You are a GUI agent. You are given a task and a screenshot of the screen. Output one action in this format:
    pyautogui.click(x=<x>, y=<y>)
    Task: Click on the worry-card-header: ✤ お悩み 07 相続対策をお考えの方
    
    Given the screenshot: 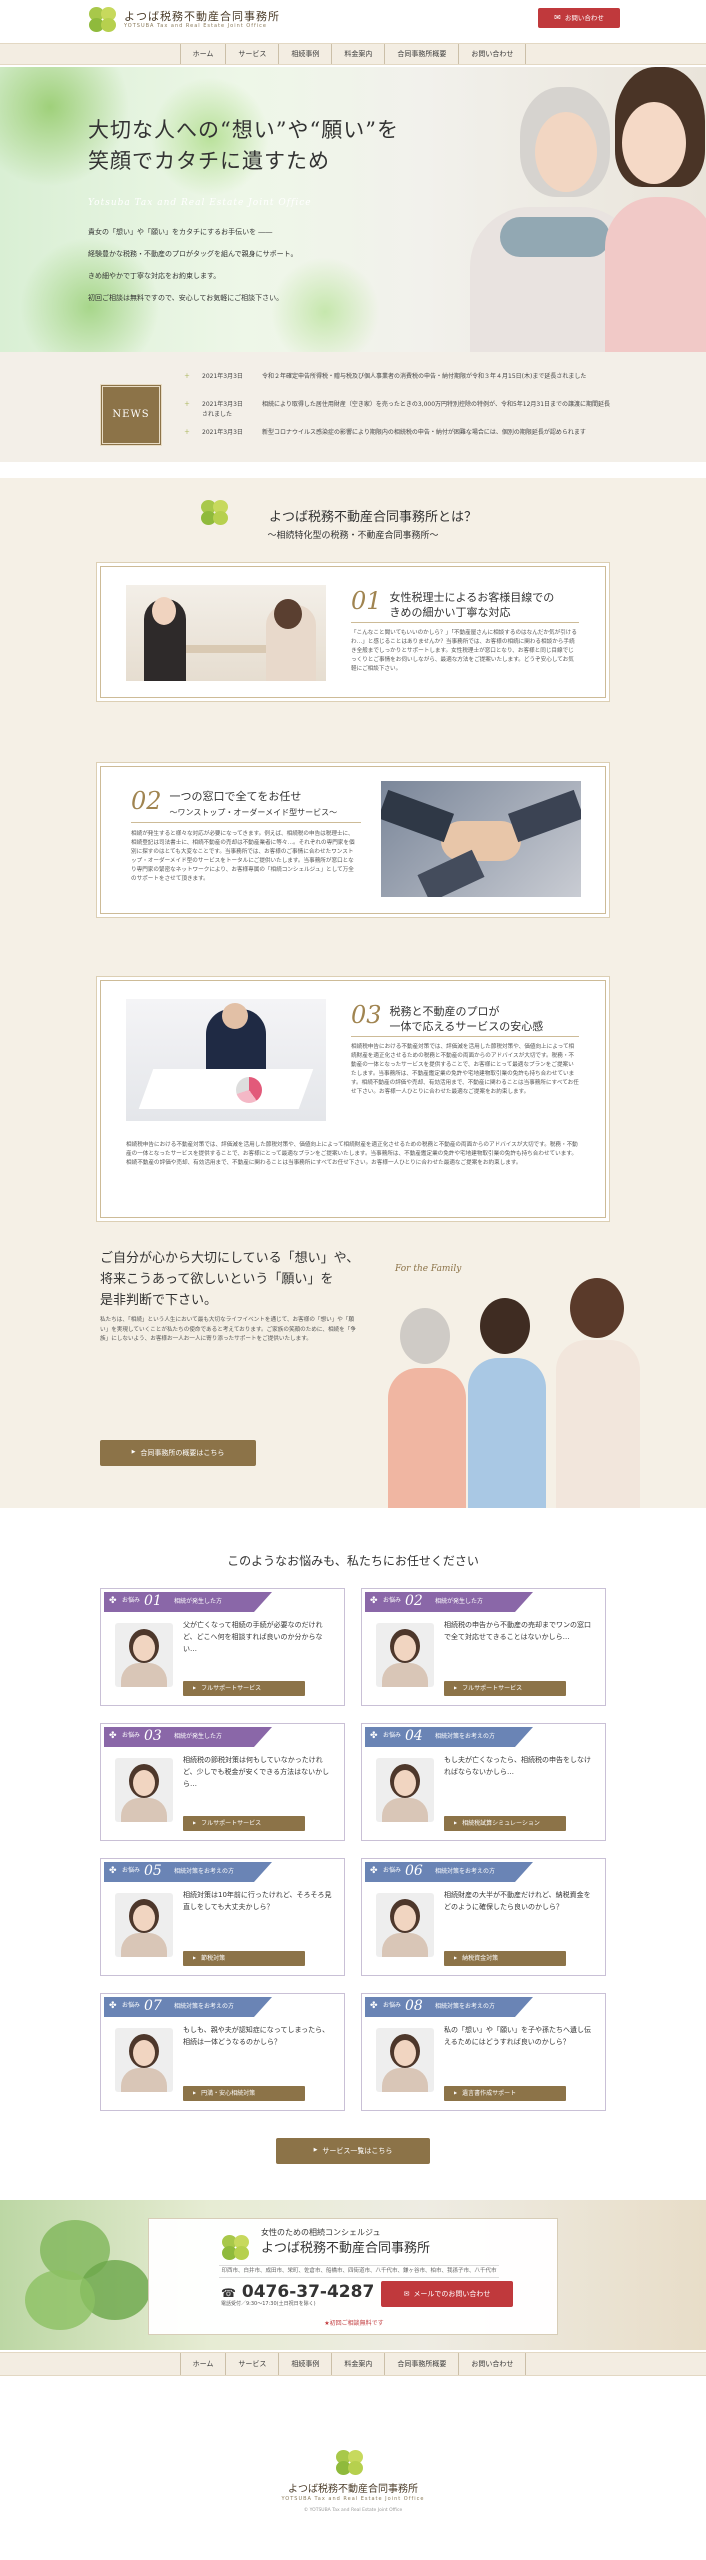 What is the action you would take?
    pyautogui.click(x=222, y=2007)
    